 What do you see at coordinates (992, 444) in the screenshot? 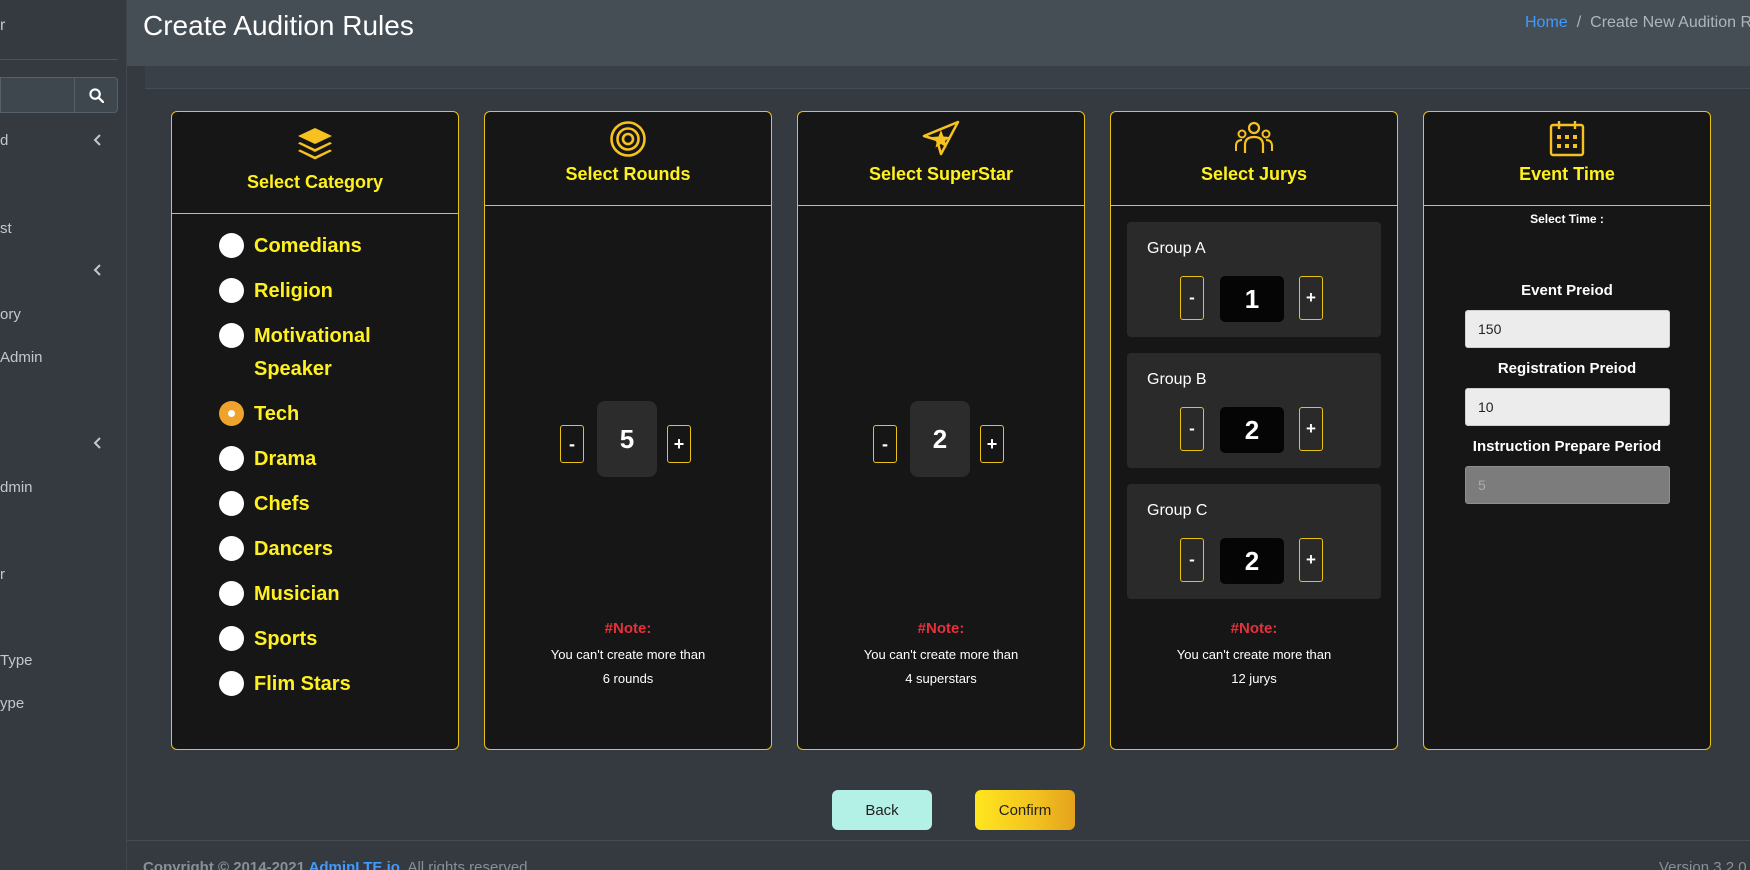
I see `superstar-increment-button: +` at bounding box center [992, 444].